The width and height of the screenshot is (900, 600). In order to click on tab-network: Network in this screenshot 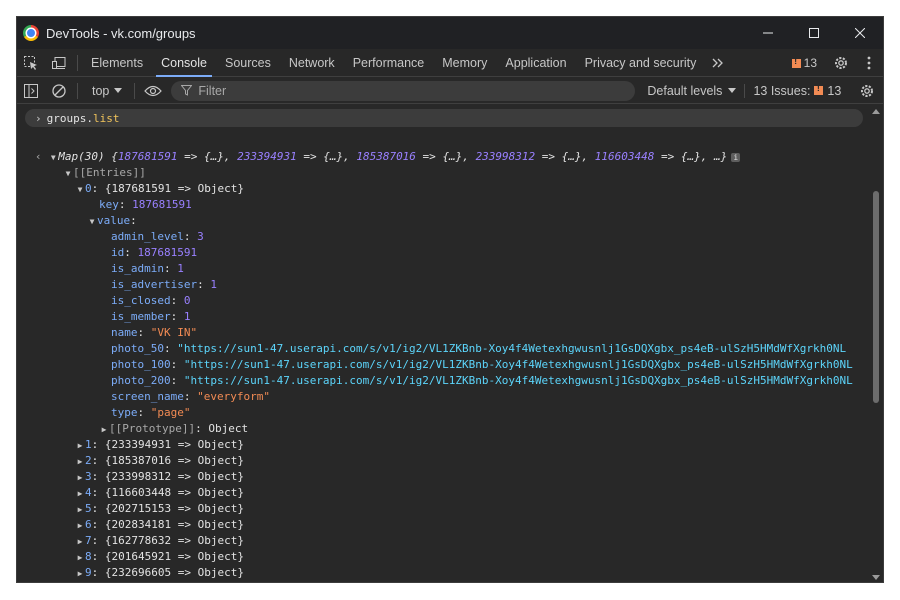, I will do `click(312, 63)`.